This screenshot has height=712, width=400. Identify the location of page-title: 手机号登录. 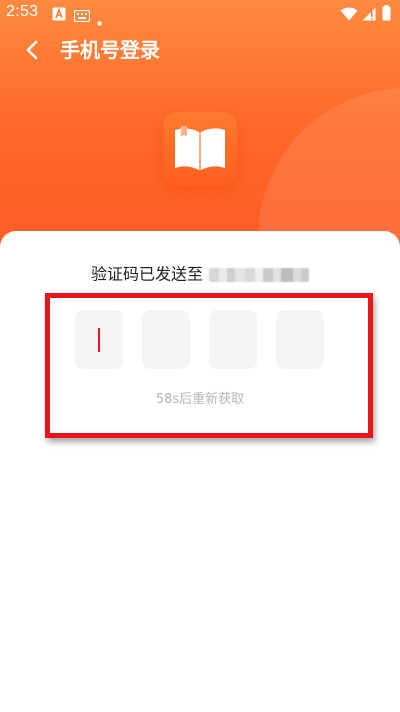
(110, 50).